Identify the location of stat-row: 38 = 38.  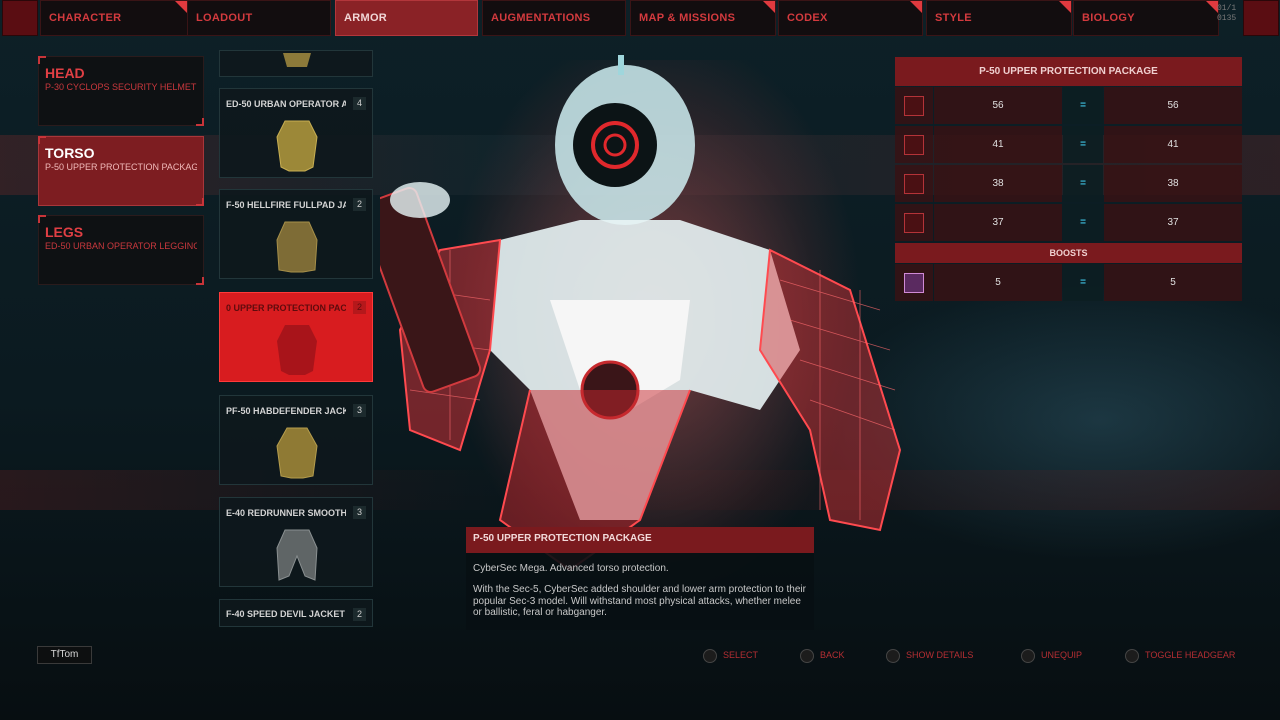
(1068, 183).